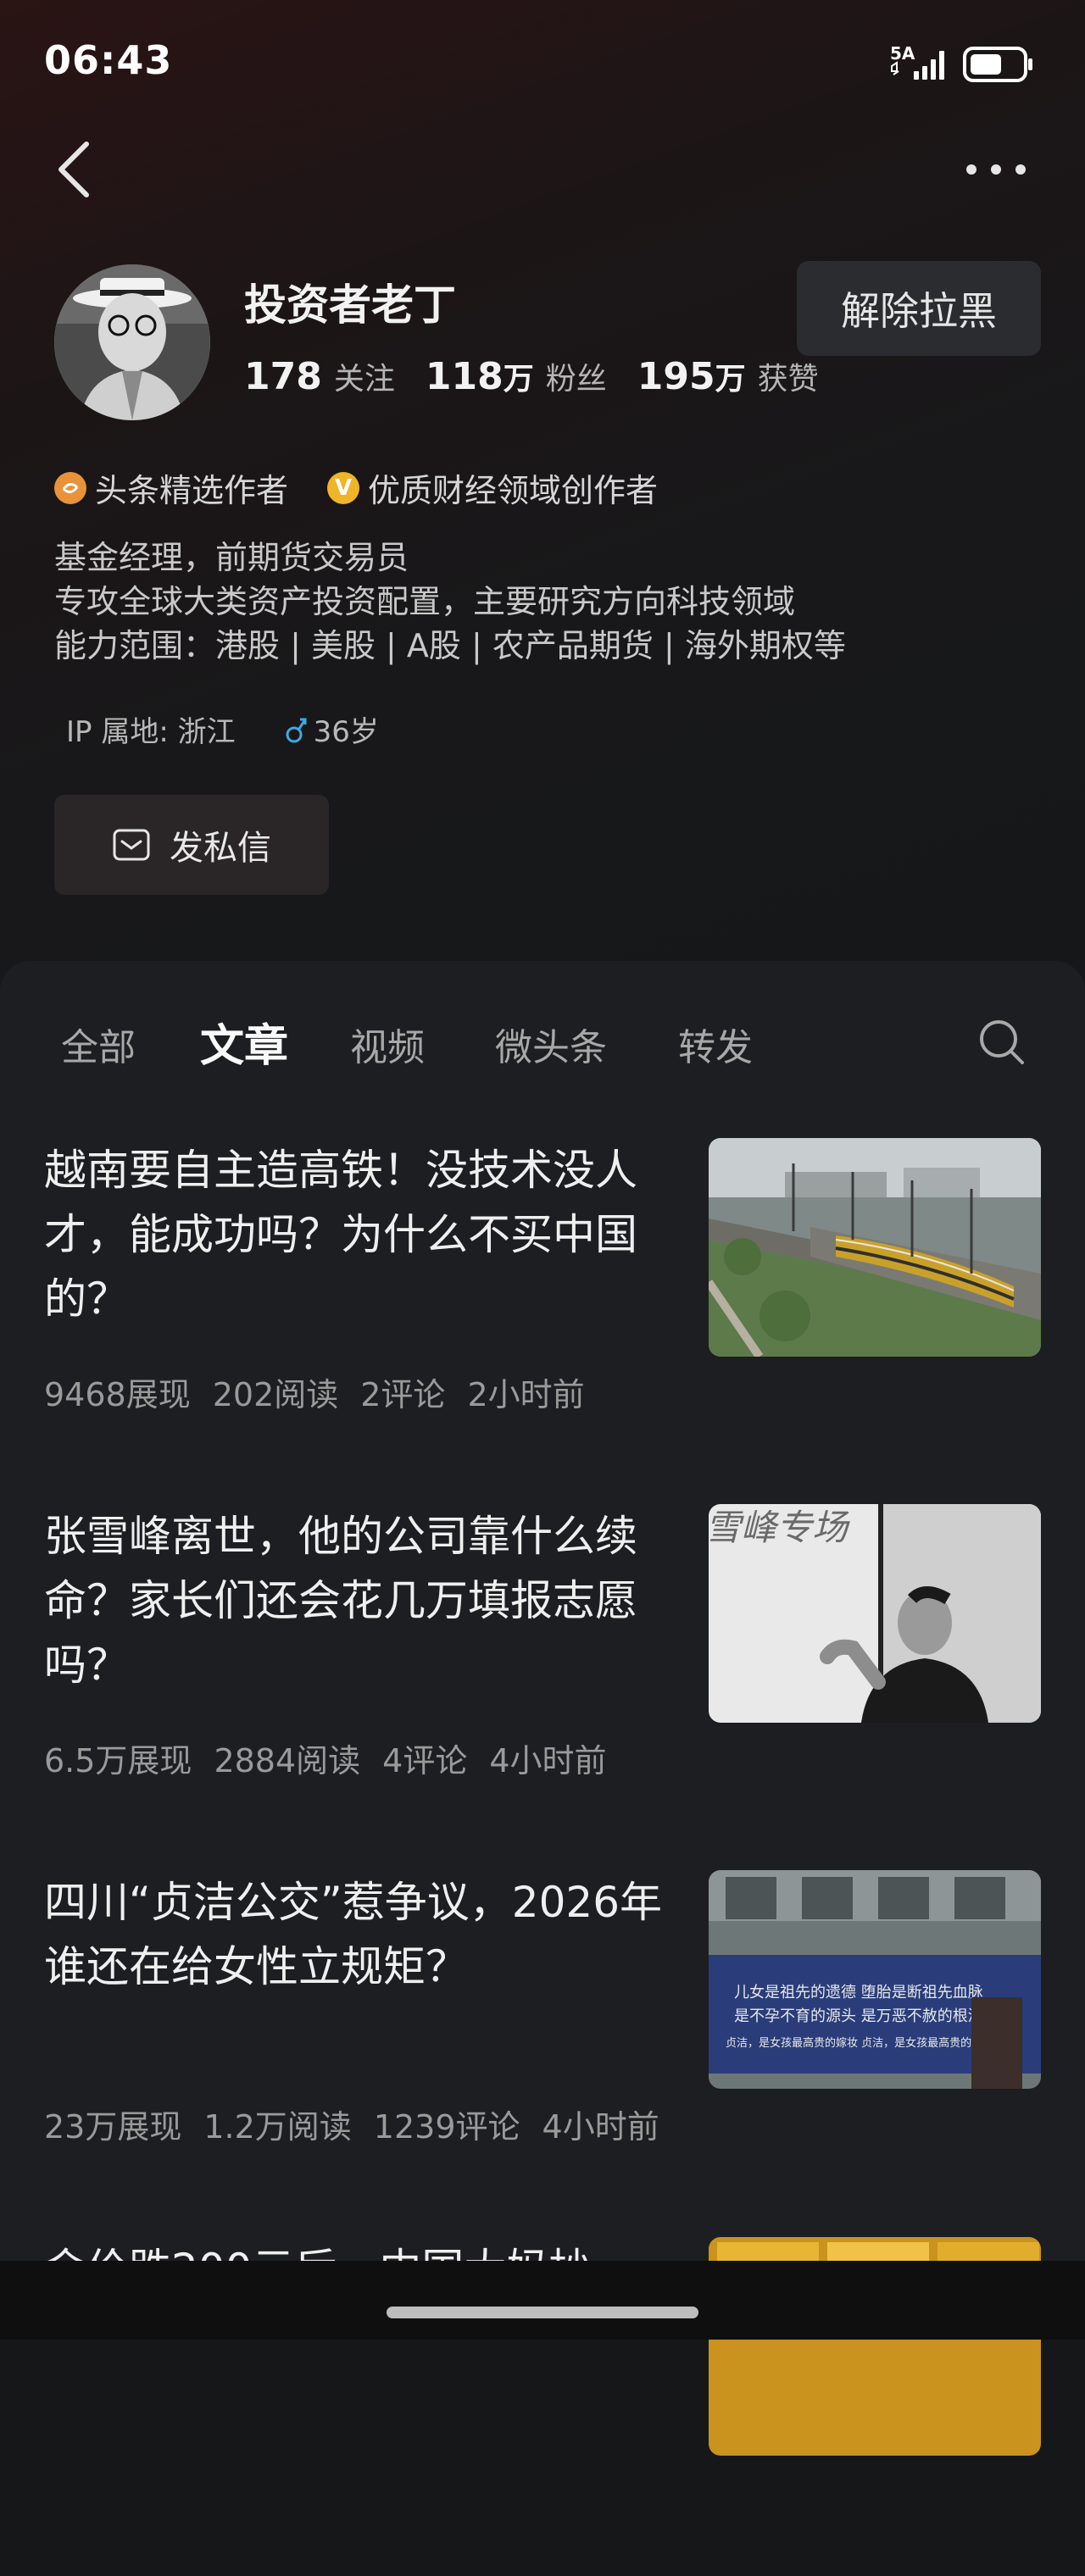 The height and width of the screenshot is (2576, 1085). Describe the element at coordinates (788, 379) in the screenshot. I see `stat-label: 获赞` at that location.